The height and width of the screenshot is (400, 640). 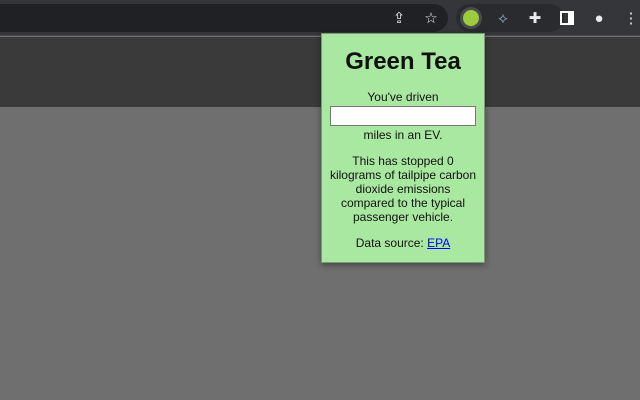 What do you see at coordinates (389, 243) in the screenshot?
I see `source-label: Data source:` at bounding box center [389, 243].